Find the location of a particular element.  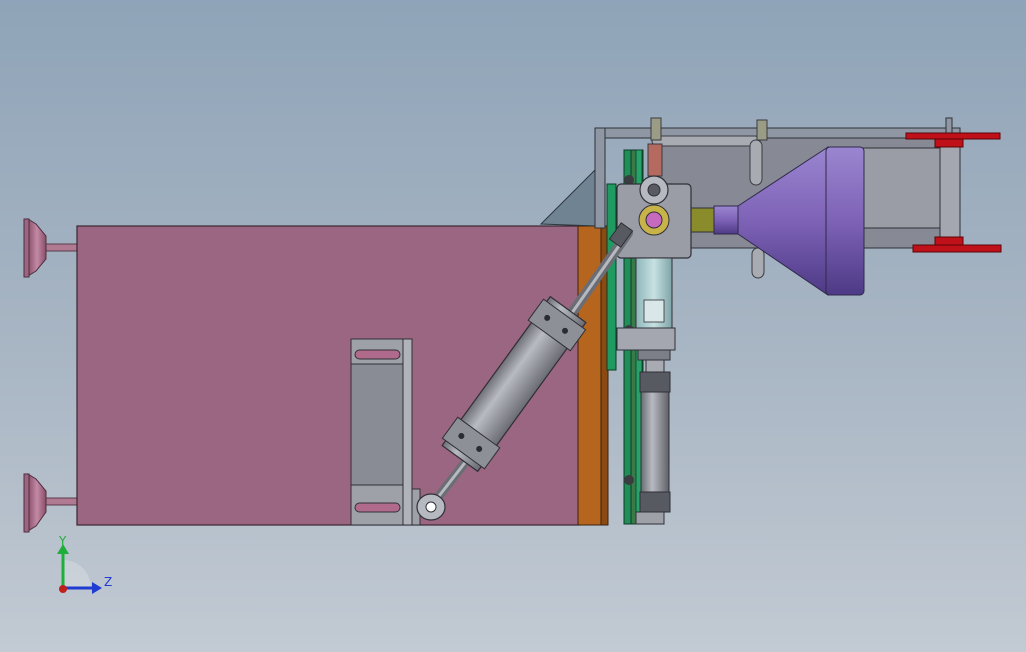

triad-y-label: Y is located at coordinates (62, 541).